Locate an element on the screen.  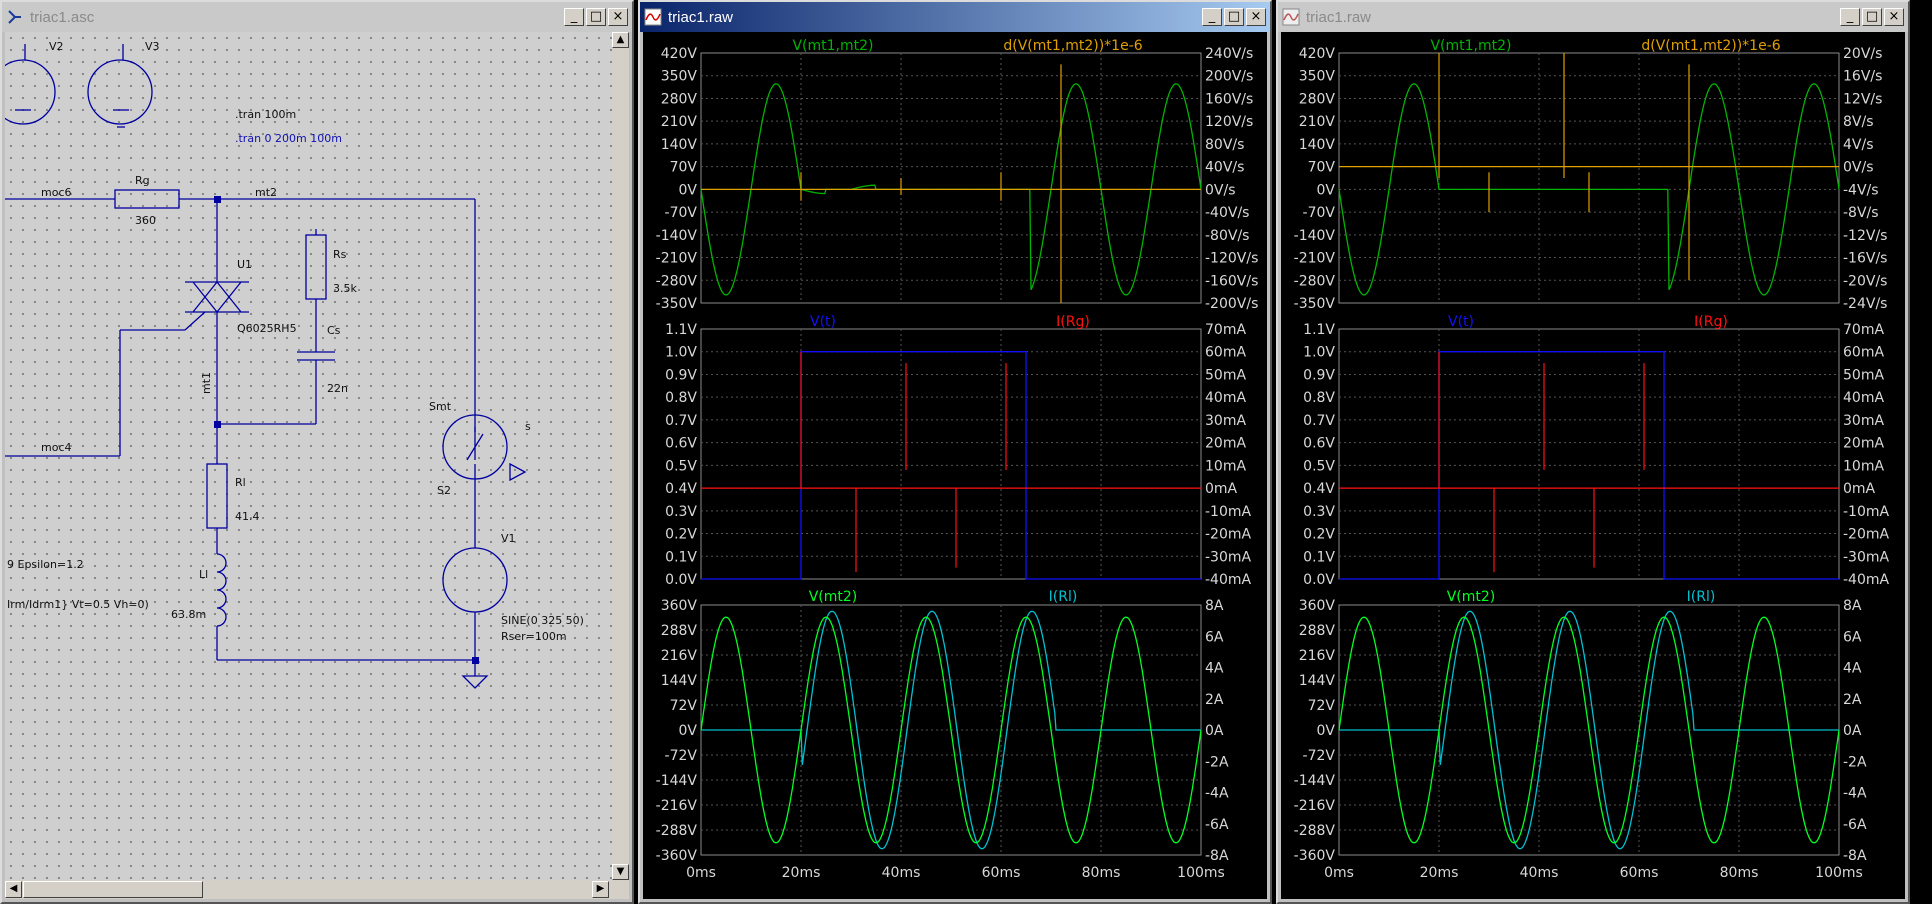
y-tick-label-right: 8A is located at coordinates (1214, 606).